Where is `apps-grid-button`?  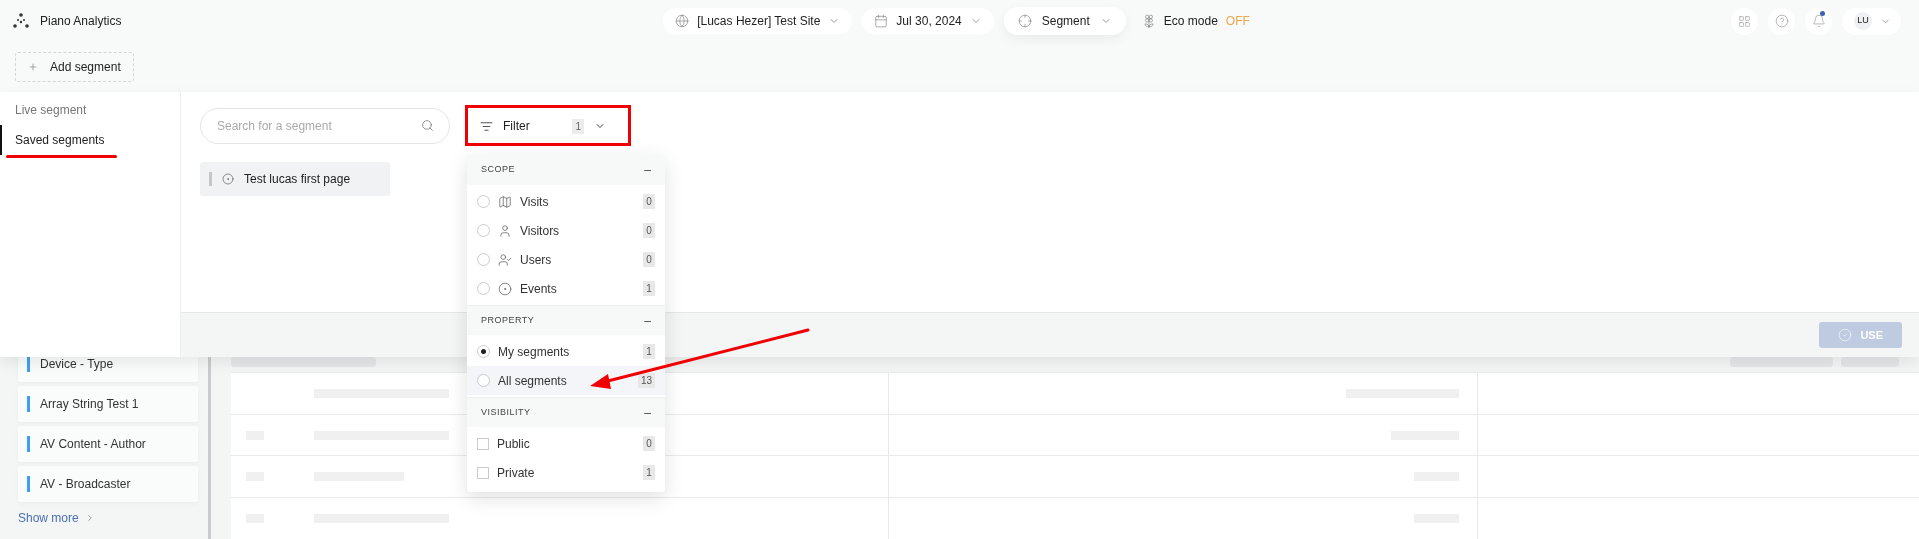 apps-grid-button is located at coordinates (1744, 21).